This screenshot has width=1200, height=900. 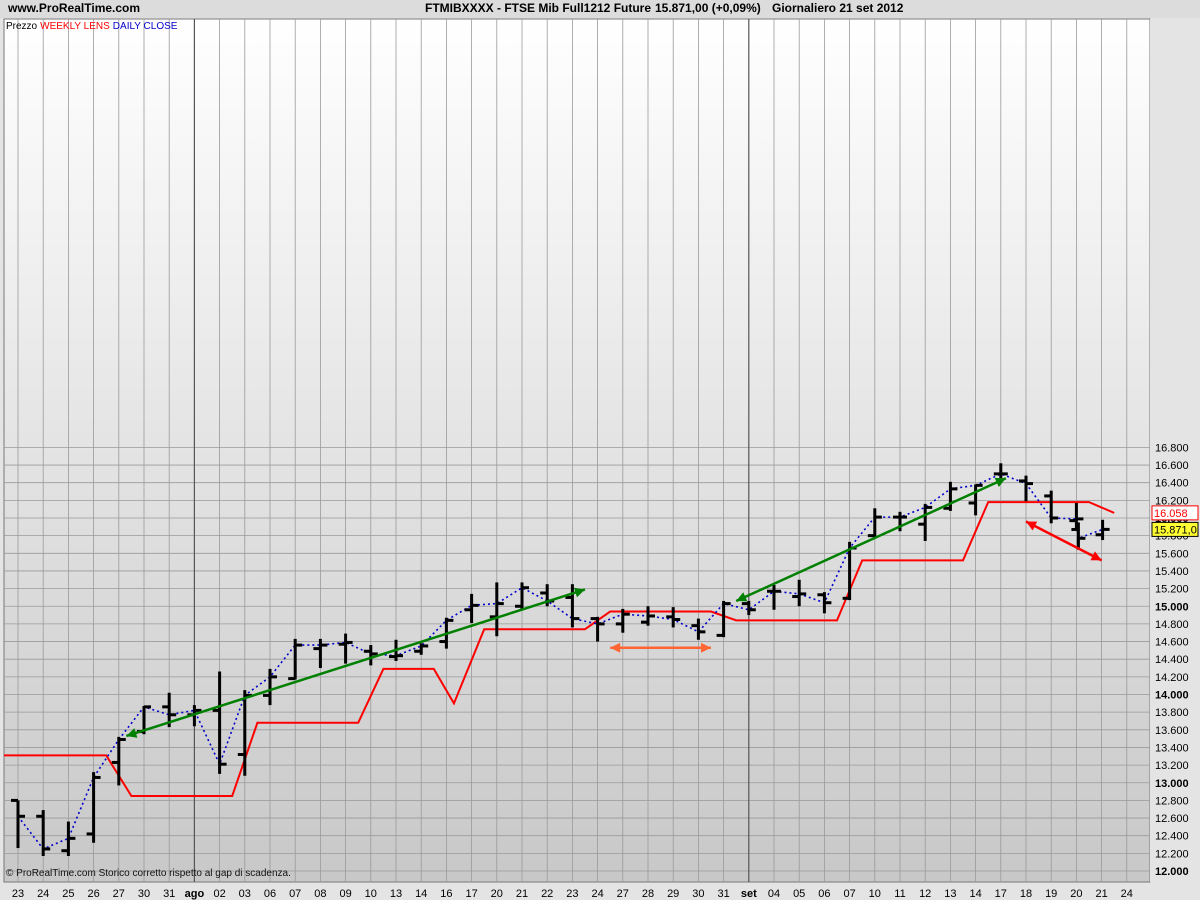 What do you see at coordinates (1051, 894) in the screenshot?
I see `x-tick-label: 19` at bounding box center [1051, 894].